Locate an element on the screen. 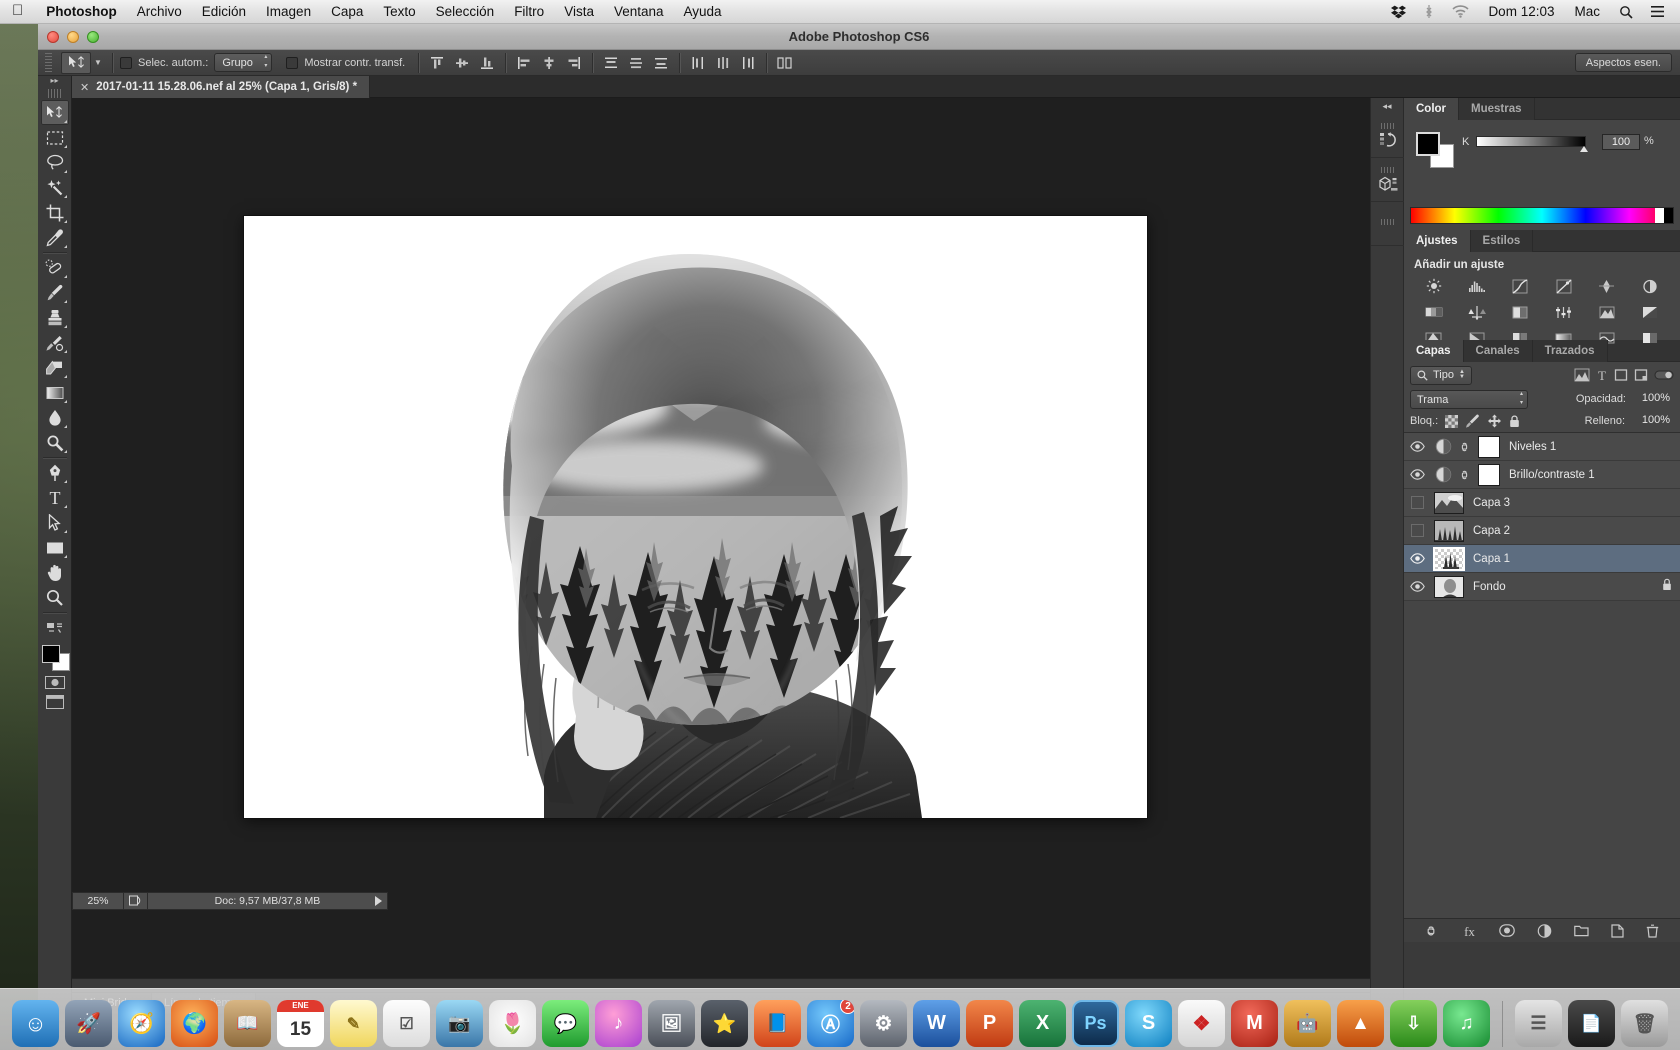  menu-item-ventana: Ventana is located at coordinates (639, 12).